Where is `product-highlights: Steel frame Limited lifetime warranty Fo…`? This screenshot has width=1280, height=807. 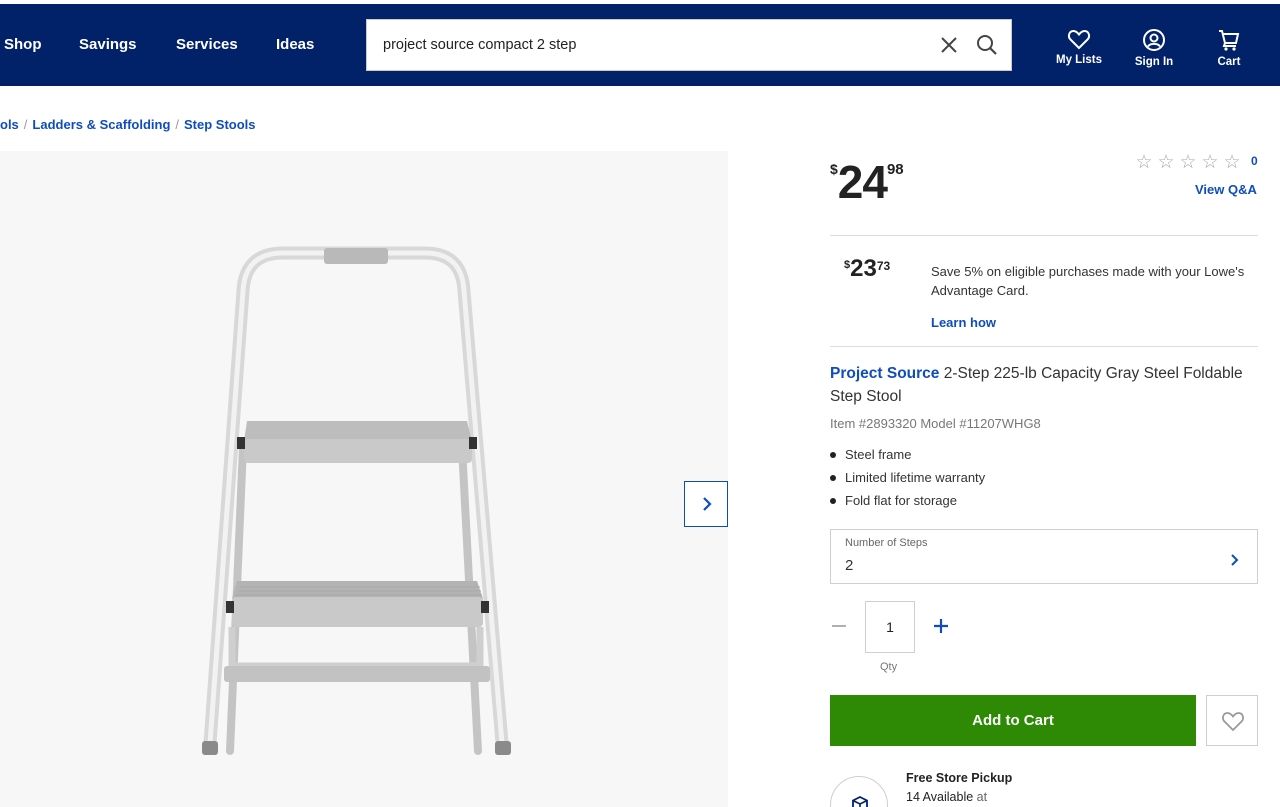
product-highlights: Steel frame Limited lifetime warranty Fo… is located at coordinates (907, 480).